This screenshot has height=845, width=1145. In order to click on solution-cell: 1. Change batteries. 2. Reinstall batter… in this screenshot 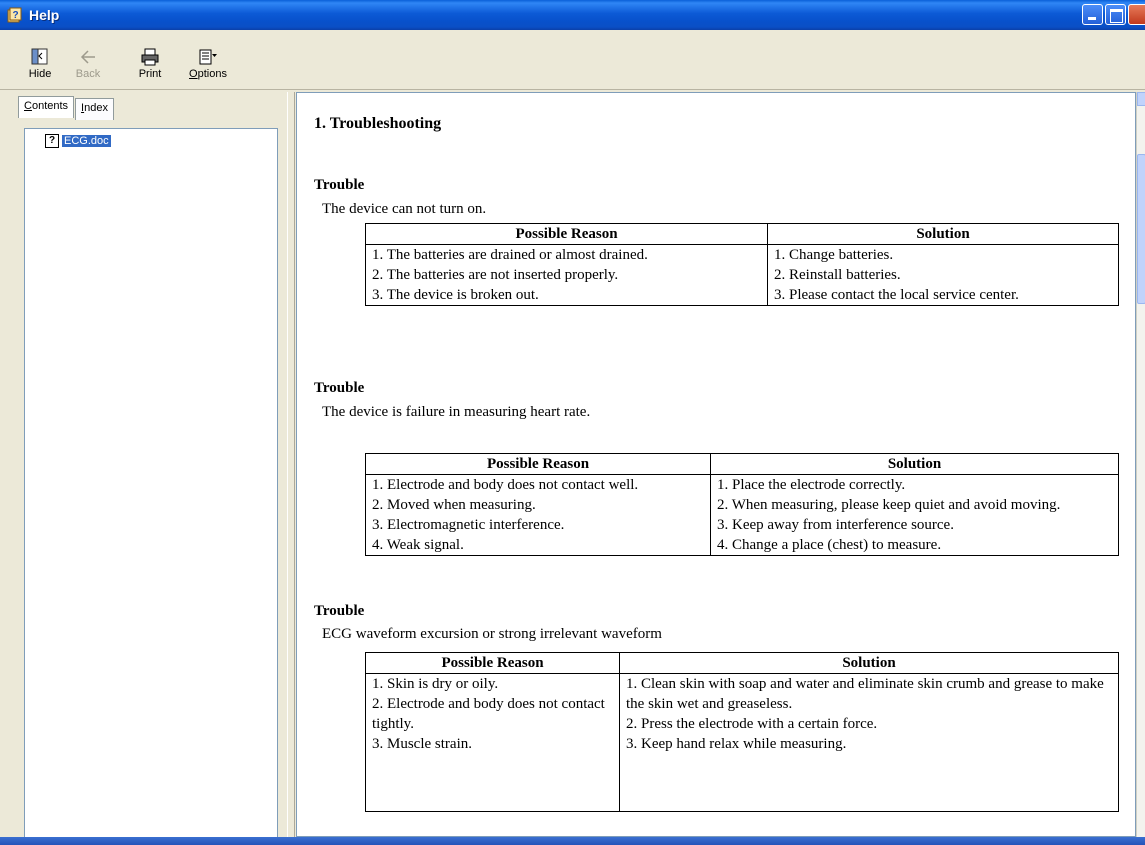, I will do `click(943, 275)`.